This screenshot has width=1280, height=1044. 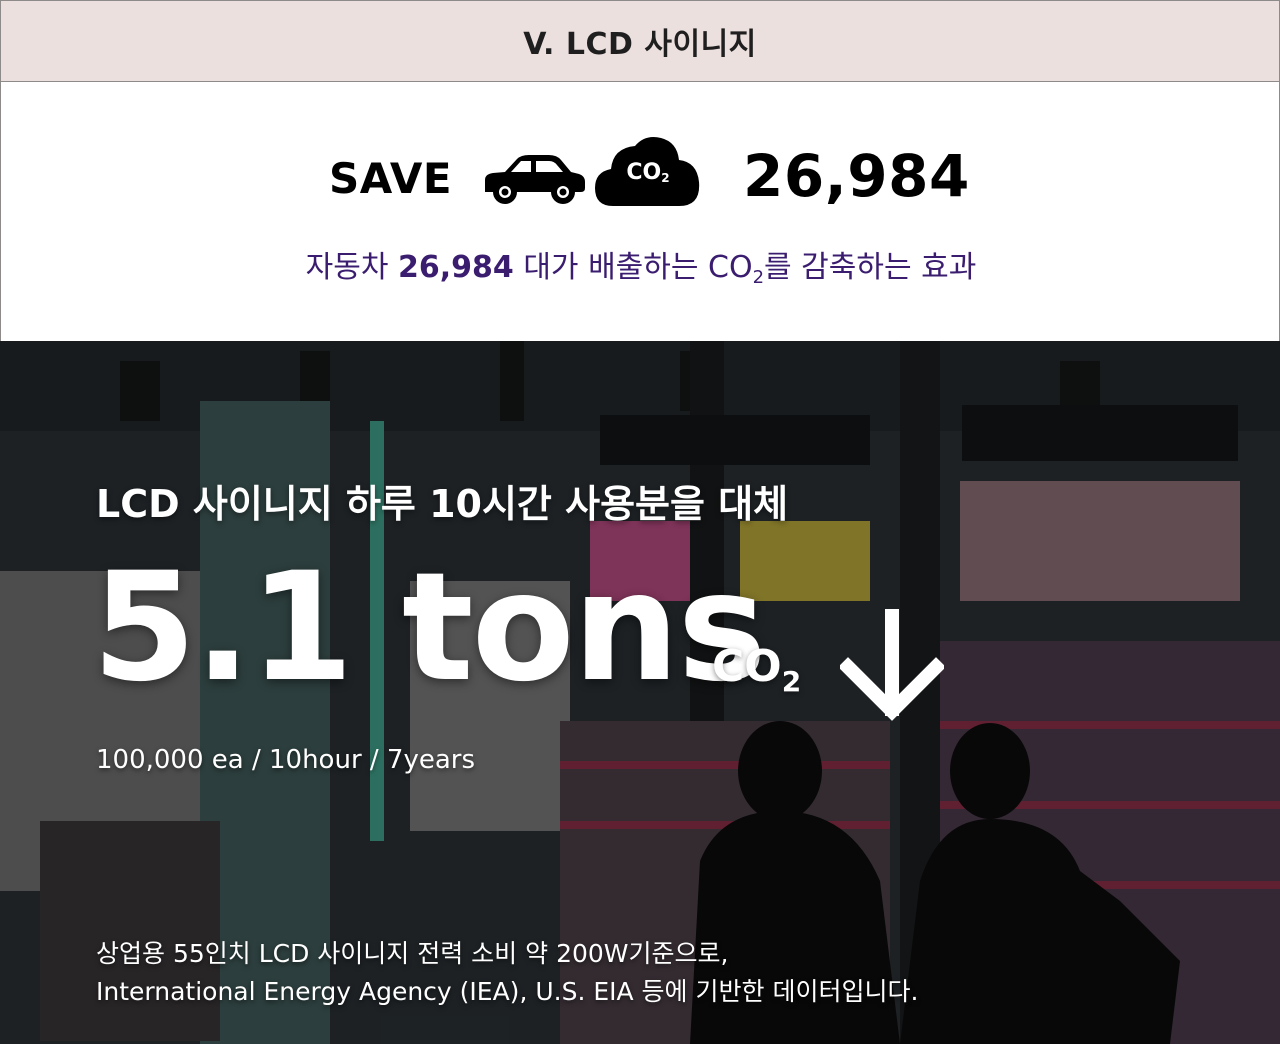 I want to click on desc-prefix: 자동차, so click(x=352, y=267).